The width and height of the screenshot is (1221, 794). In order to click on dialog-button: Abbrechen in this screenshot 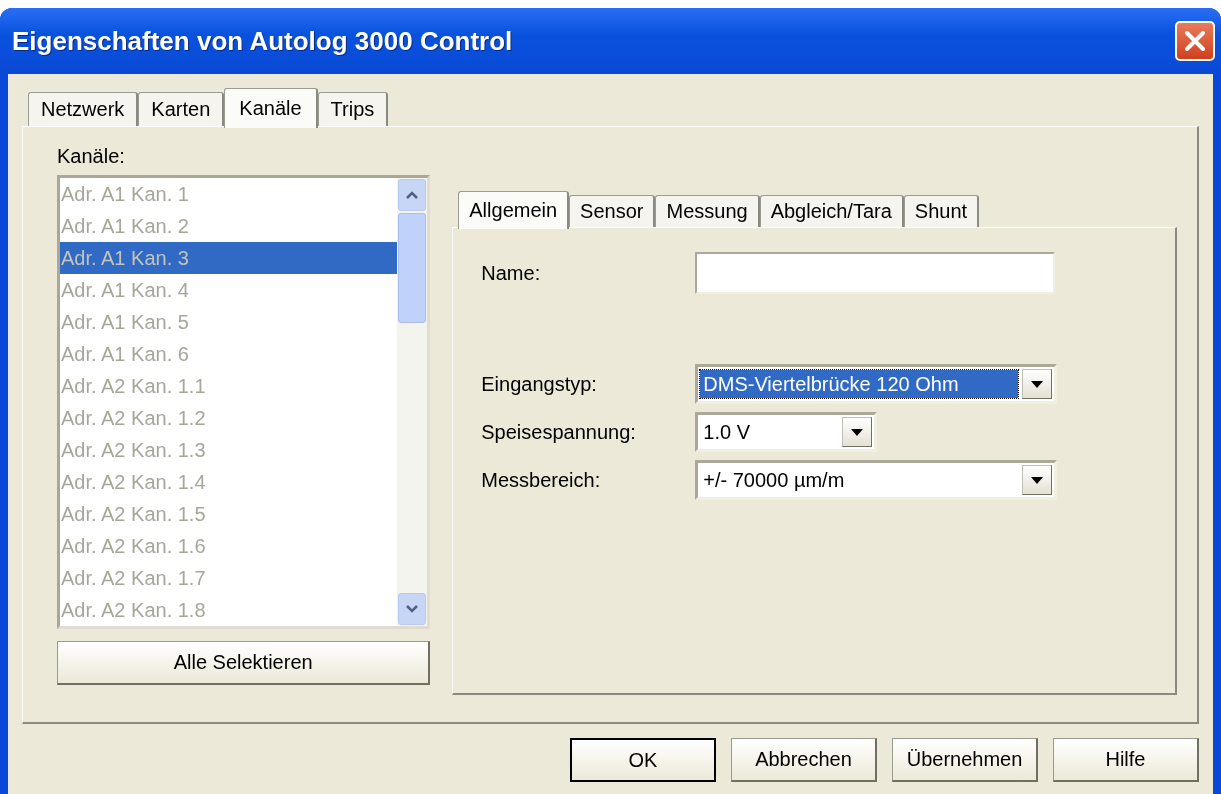, I will do `click(804, 760)`.